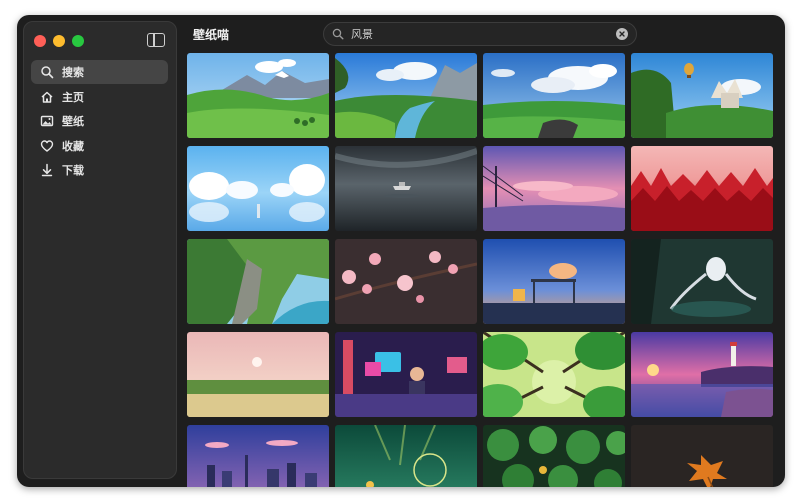 The image size is (800, 500). What do you see at coordinates (73, 121) in the screenshot?
I see `sidebar-item-label: 壁纸` at bounding box center [73, 121].